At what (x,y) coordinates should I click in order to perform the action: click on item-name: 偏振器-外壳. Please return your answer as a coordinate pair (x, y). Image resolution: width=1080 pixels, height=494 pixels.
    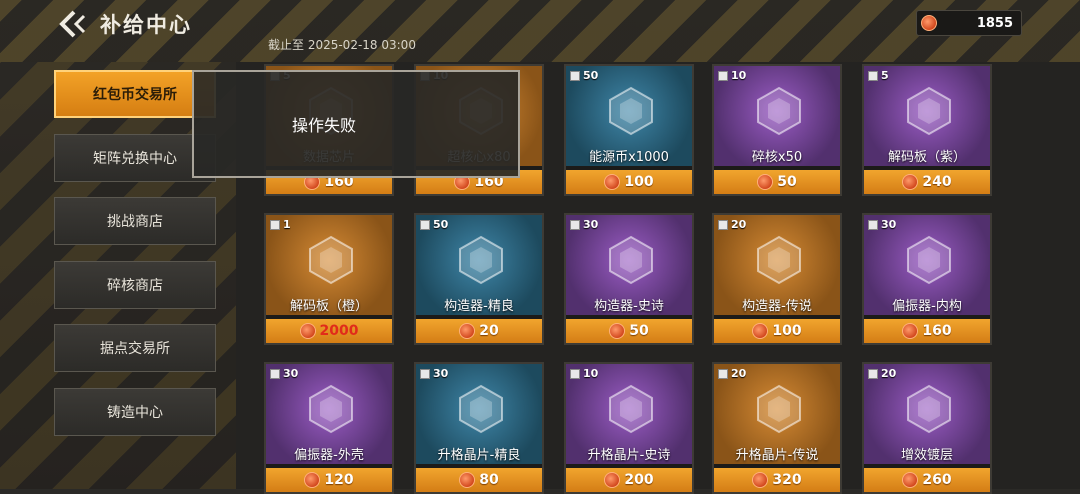
    Looking at the image, I should click on (329, 455).